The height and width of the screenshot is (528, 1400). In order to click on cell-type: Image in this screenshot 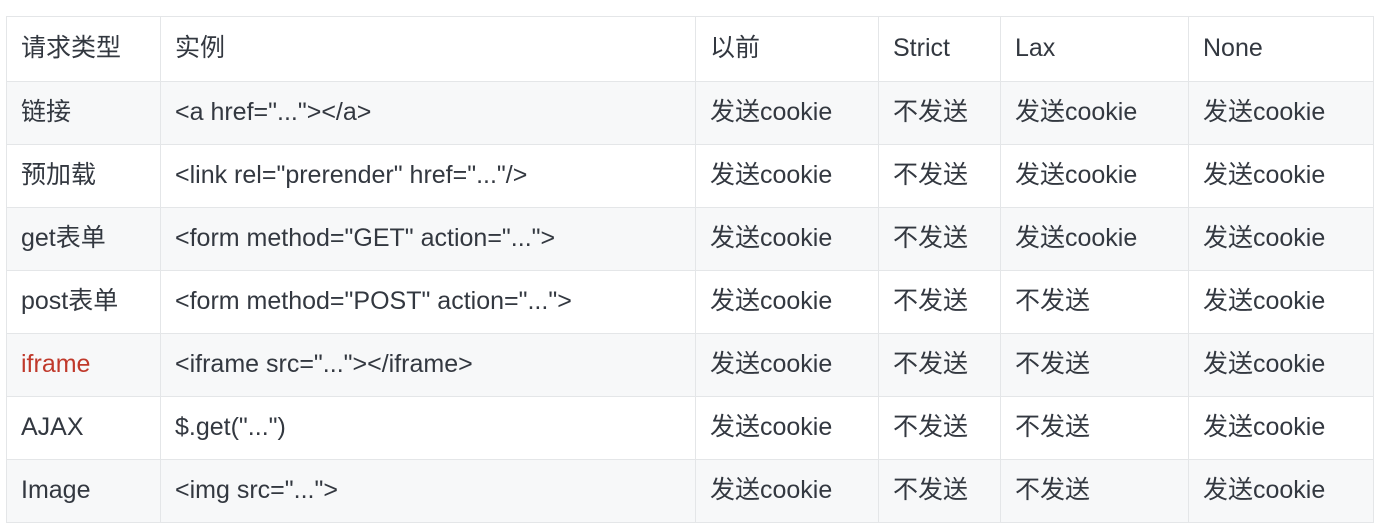, I will do `click(83, 491)`.